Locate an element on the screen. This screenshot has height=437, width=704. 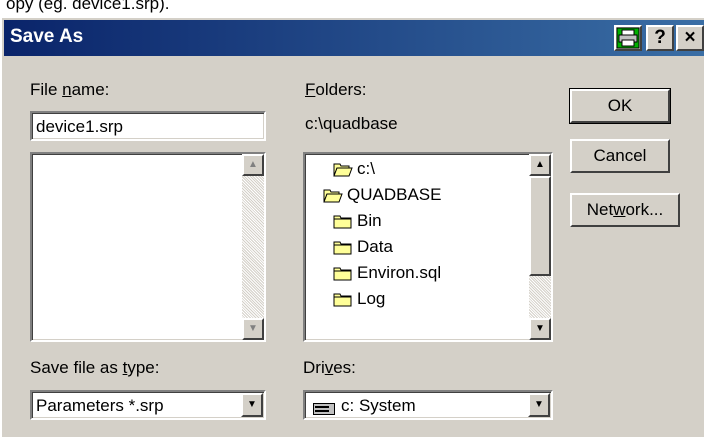
save-type-dropdown: Parameters *.srp ▼ is located at coordinates (148, 405).